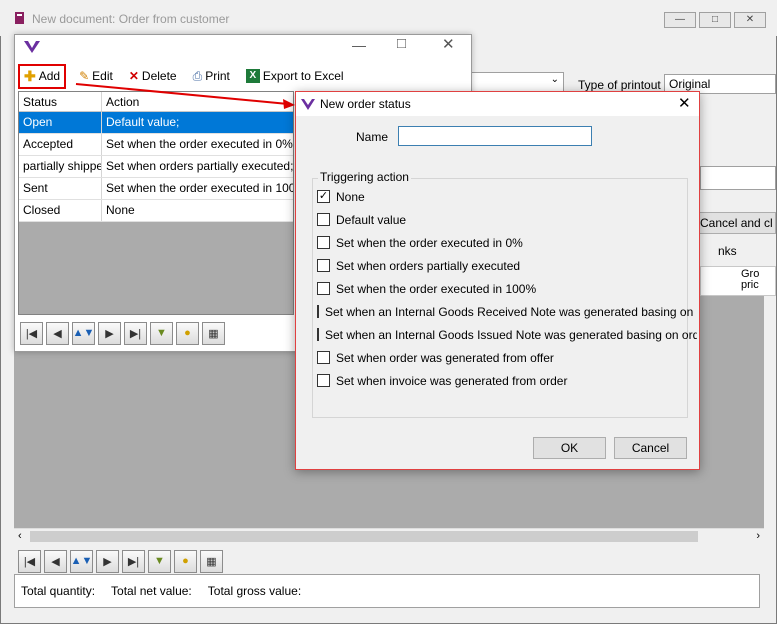 This screenshot has height=624, width=777. I want to click on close-icon: ✕, so click(684, 103).